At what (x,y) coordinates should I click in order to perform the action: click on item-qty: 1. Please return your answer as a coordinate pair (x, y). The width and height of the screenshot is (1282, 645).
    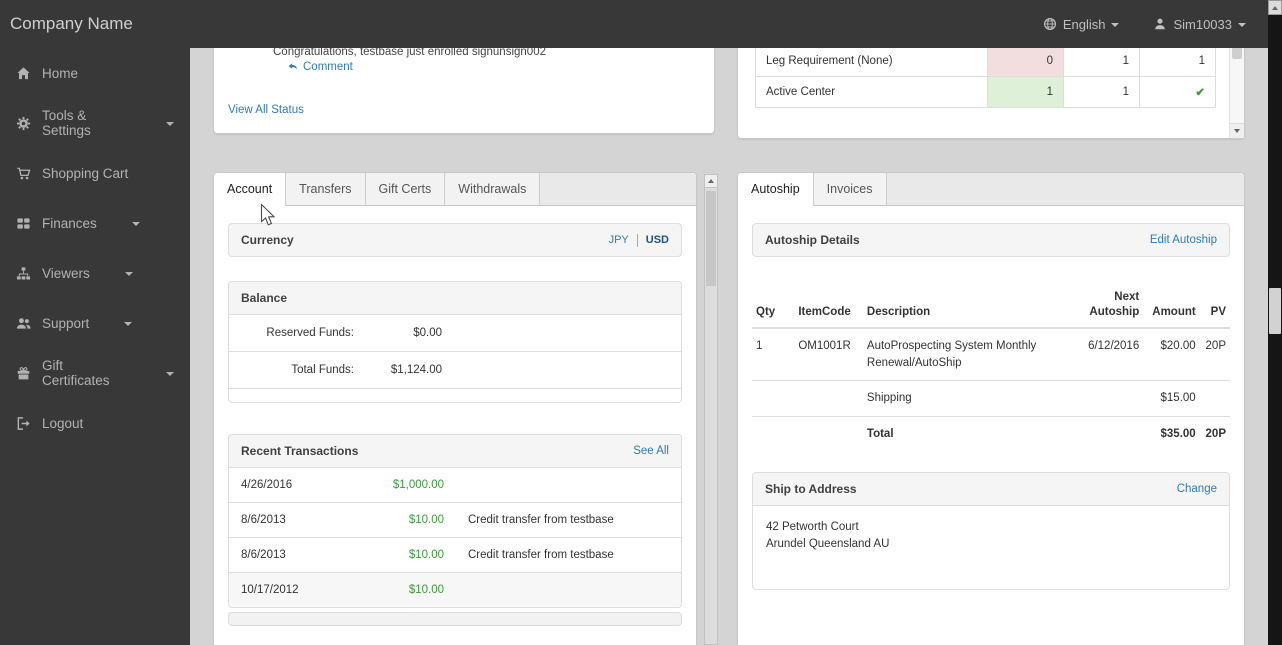
    Looking at the image, I should click on (759, 345).